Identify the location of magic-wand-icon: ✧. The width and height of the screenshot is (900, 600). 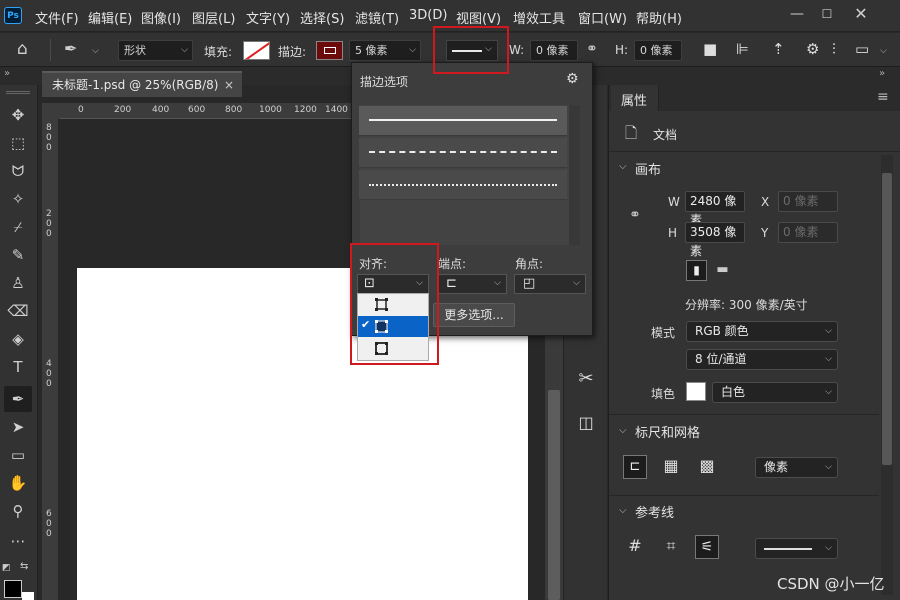
(18, 199).